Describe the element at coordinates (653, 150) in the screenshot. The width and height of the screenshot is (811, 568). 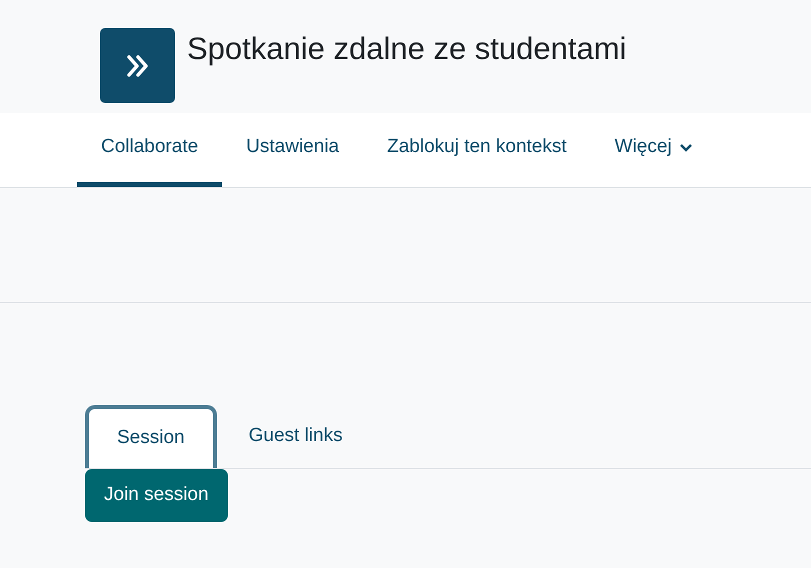
I see `nav-tab: Więcej` at that location.